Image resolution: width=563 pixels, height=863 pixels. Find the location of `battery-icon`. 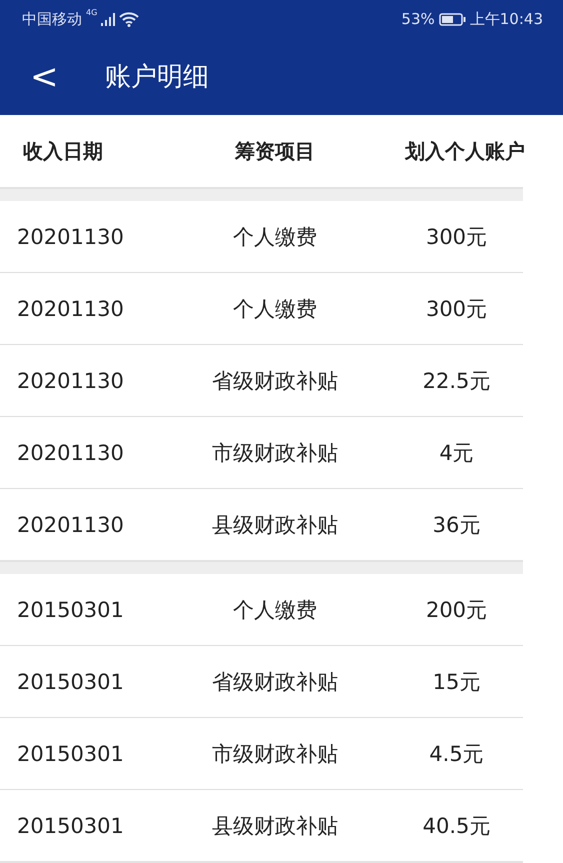

battery-icon is located at coordinates (452, 19).